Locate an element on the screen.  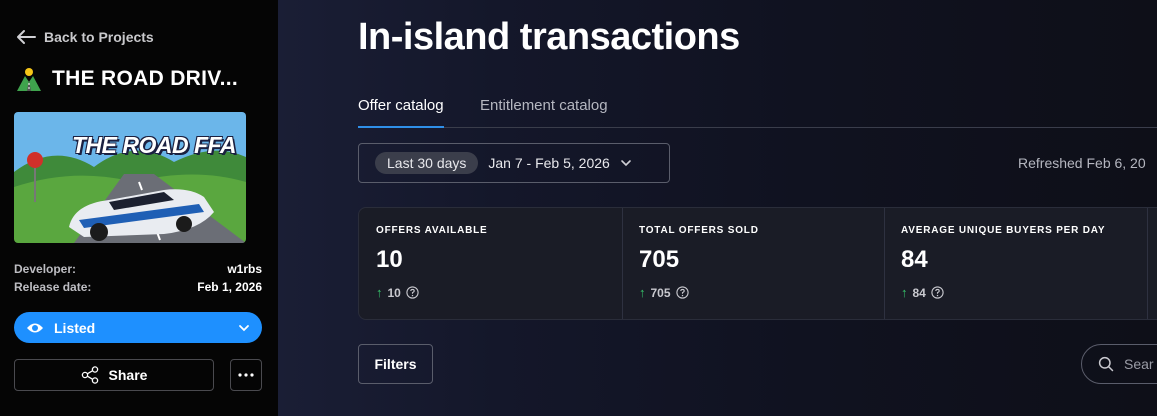
release-date-row: Release date: Feb 1, 2026 is located at coordinates (138, 287).